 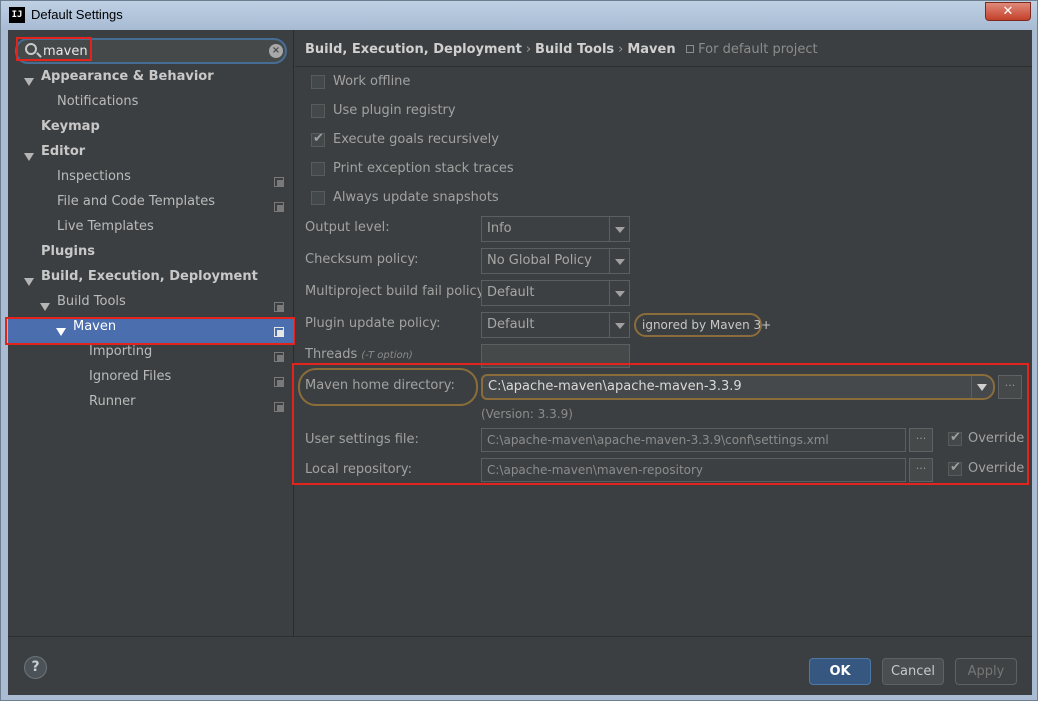 What do you see at coordinates (693, 470) in the screenshot?
I see `local-repository-field: C:\apache-maven\maven-repository` at bounding box center [693, 470].